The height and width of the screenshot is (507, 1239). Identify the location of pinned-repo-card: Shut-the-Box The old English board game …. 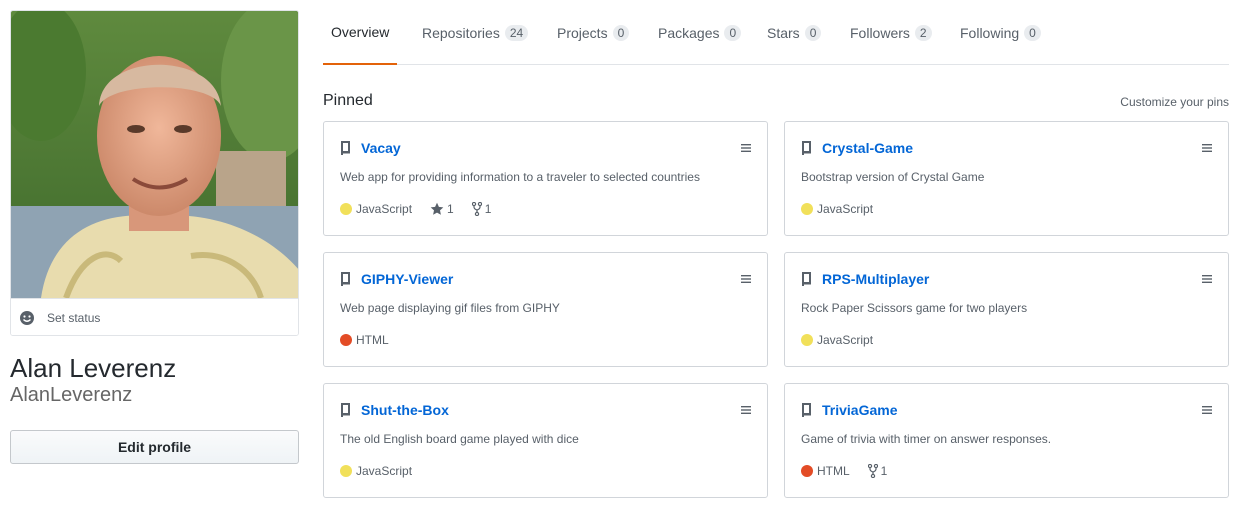
(545, 440).